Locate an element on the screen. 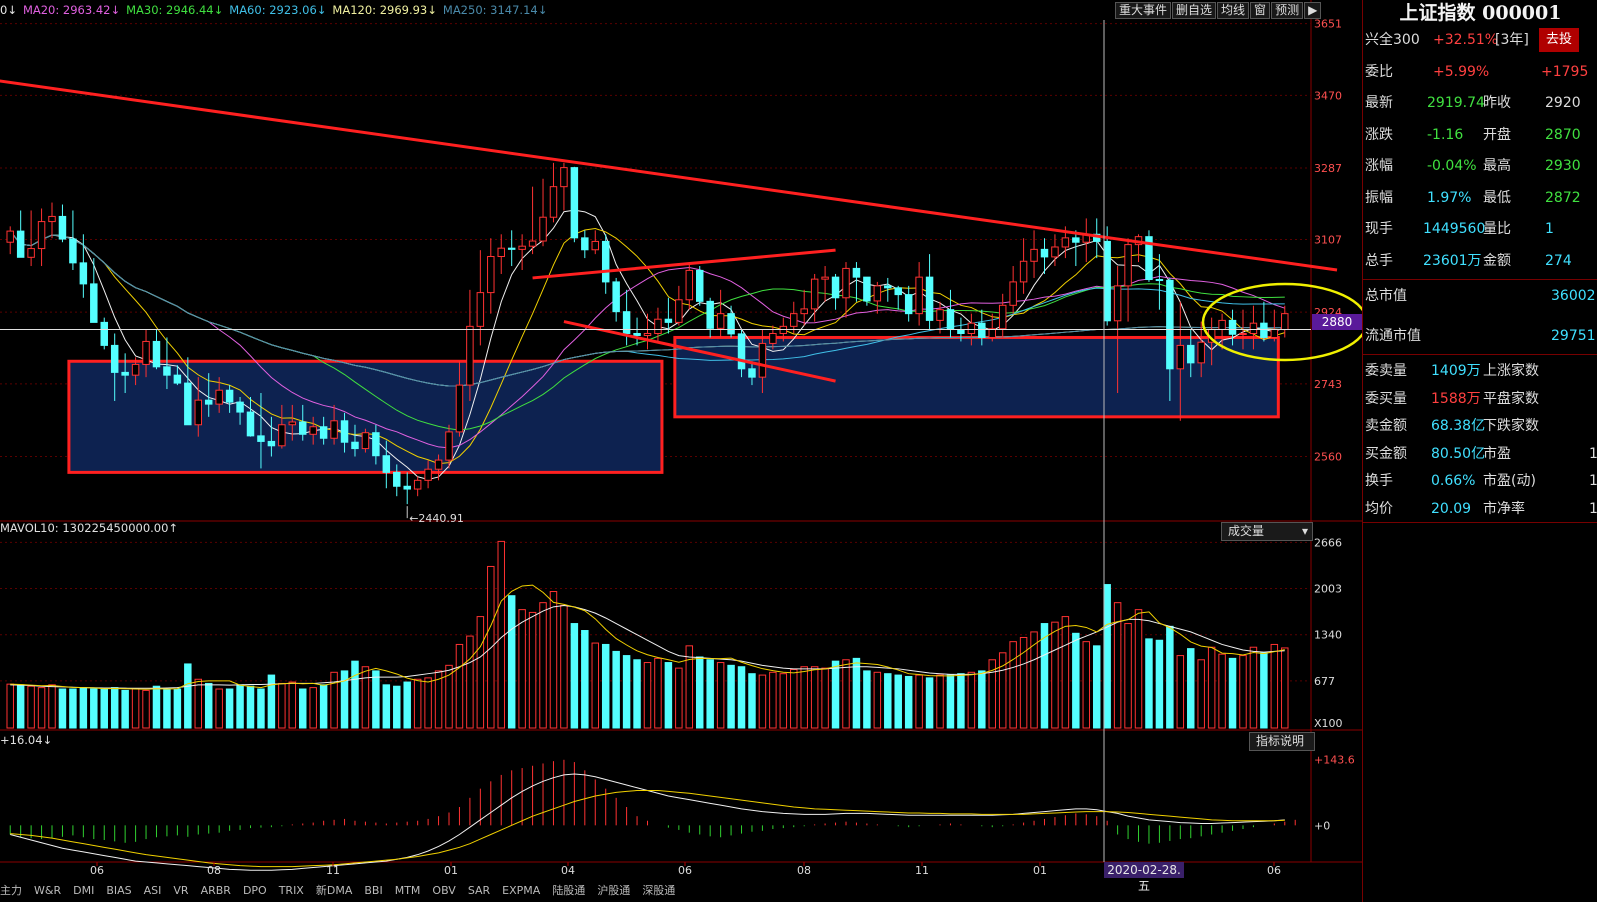  order-value: 20.09 is located at coordinates (1451, 508).